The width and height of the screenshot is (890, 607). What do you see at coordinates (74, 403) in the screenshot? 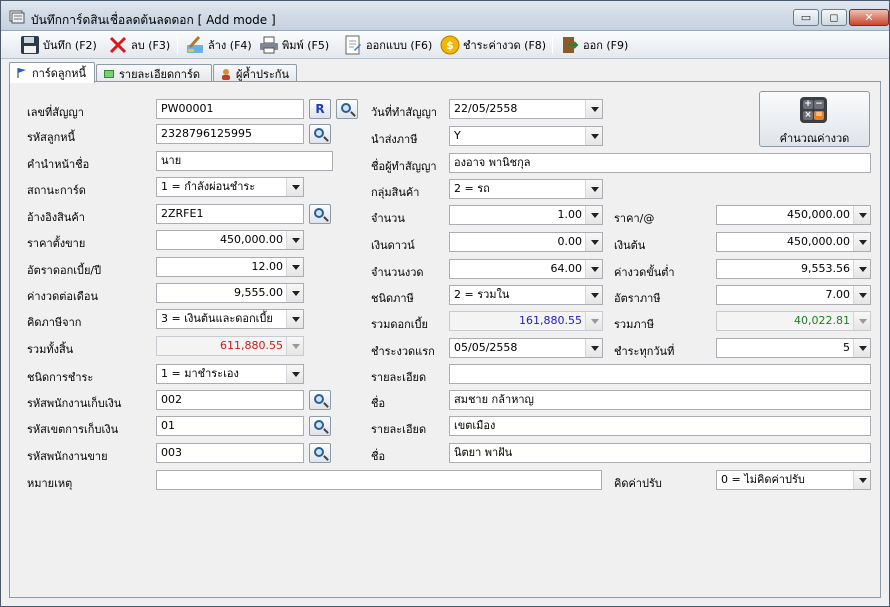
I see `collector-code-label: รหัสพนักงานเก็บเงิน` at bounding box center [74, 403].